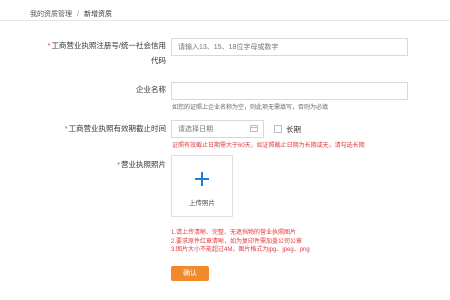  What do you see at coordinates (289, 91) in the screenshot?
I see `company-name-input` at bounding box center [289, 91].